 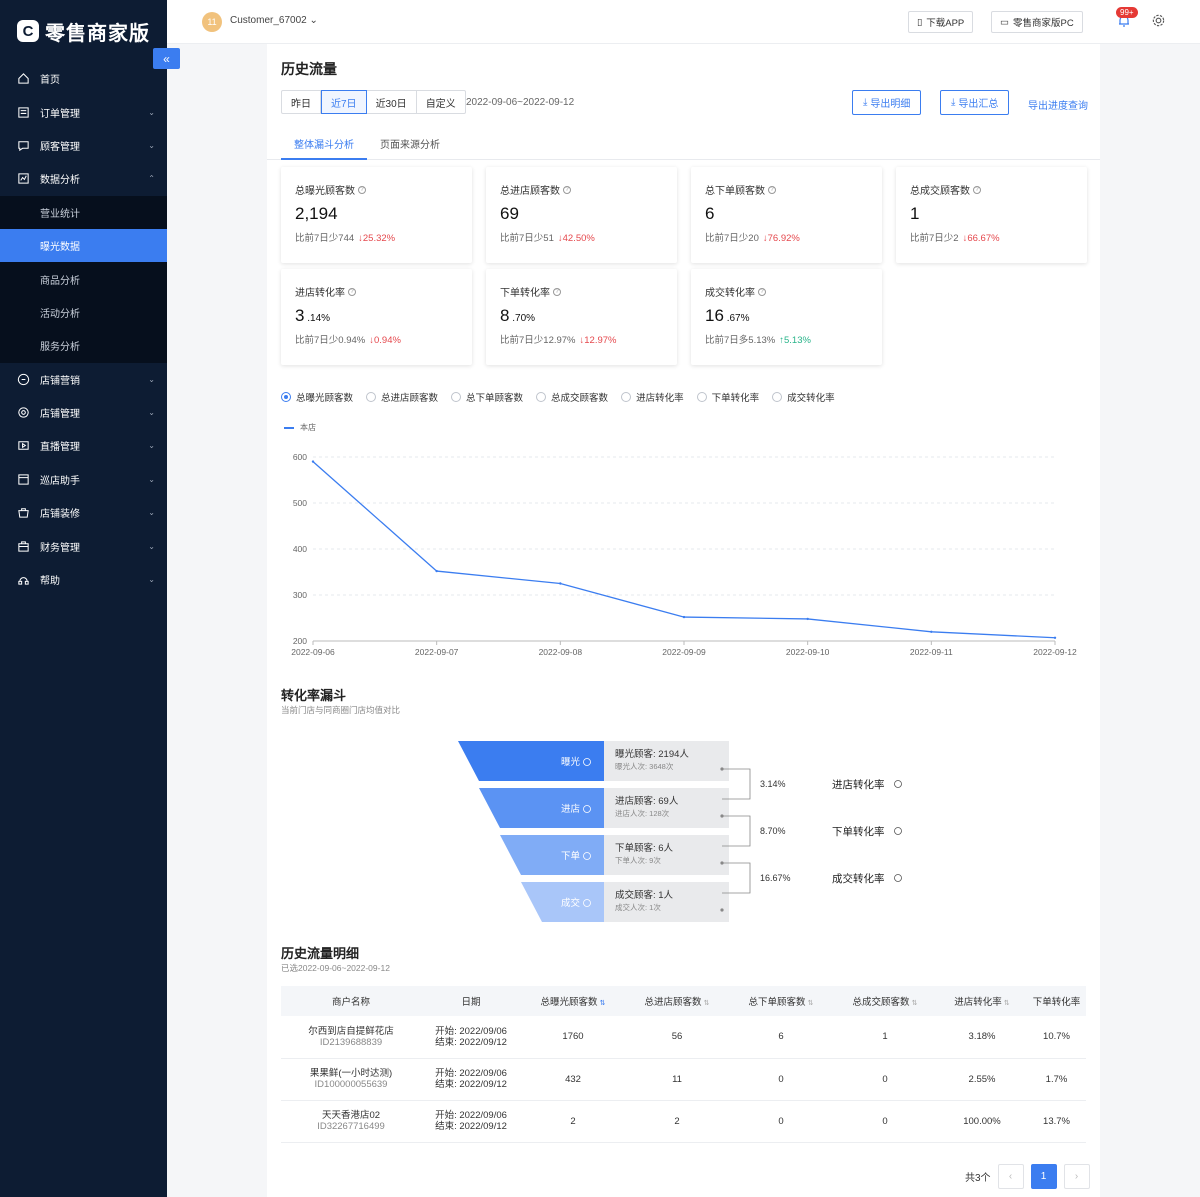 I want to click on sidebar-item-3: 数据分析 ⌃, so click(x=83, y=178).